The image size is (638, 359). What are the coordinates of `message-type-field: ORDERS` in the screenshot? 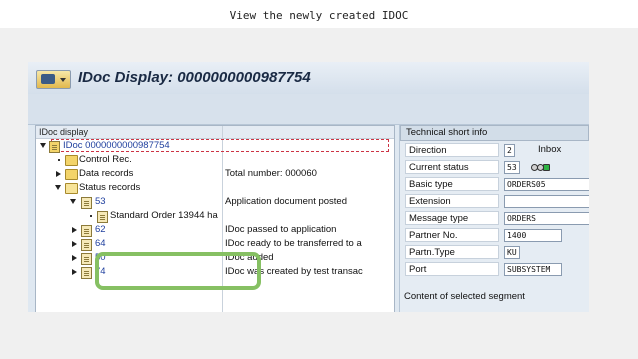 It's located at (546, 218).